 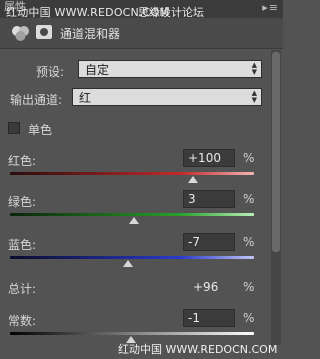 I want to click on output-channel-value: 红, so click(x=85, y=98).